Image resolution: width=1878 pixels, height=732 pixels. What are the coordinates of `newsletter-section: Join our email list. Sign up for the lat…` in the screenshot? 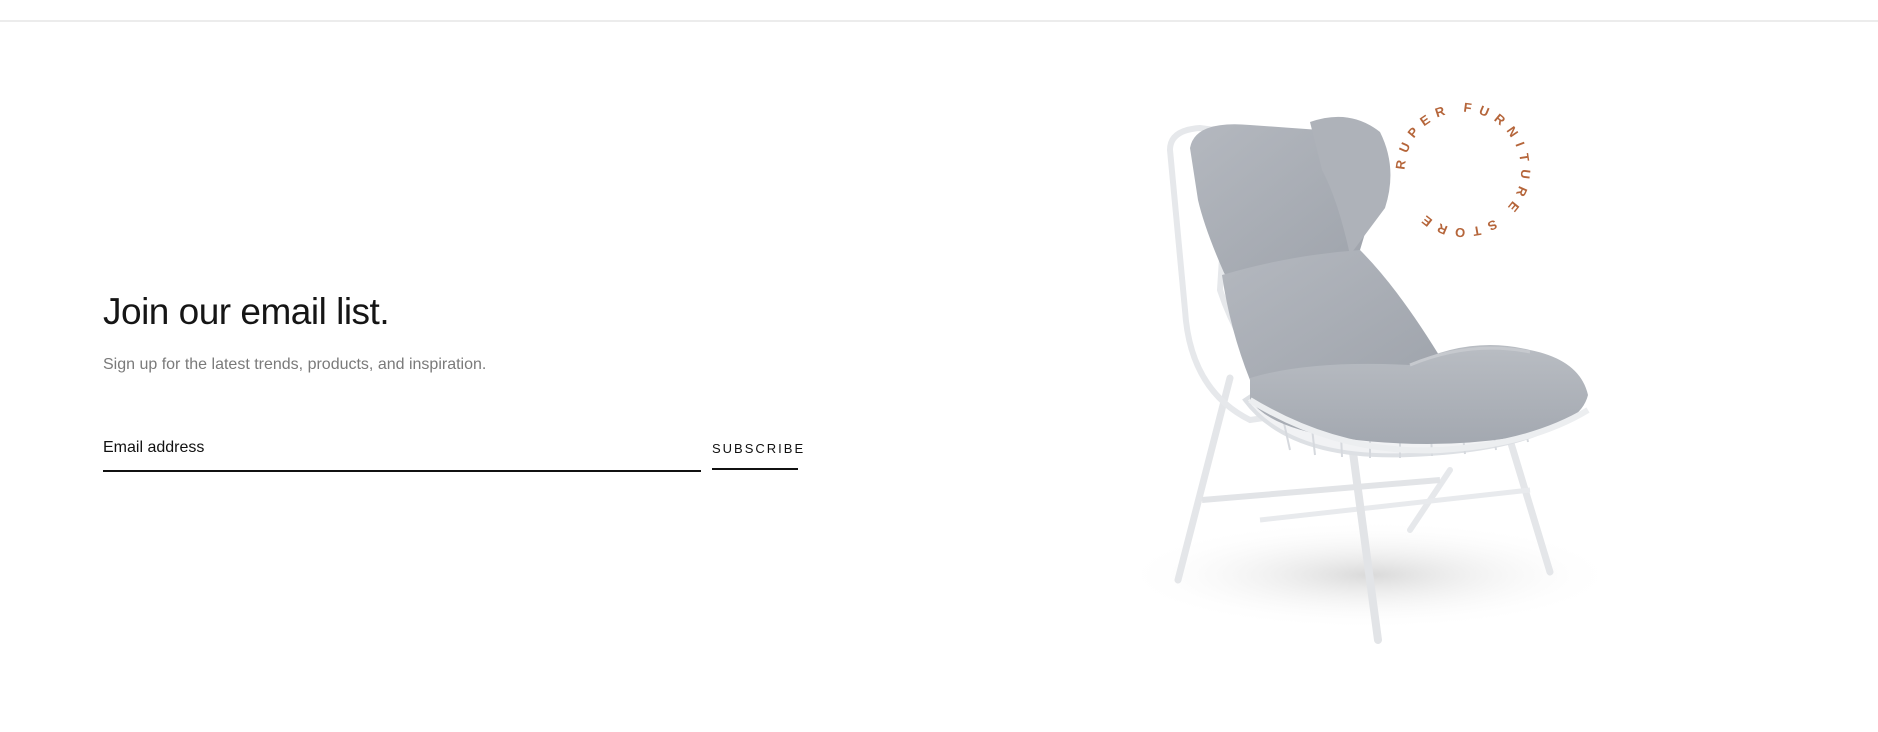 It's located at (453, 381).